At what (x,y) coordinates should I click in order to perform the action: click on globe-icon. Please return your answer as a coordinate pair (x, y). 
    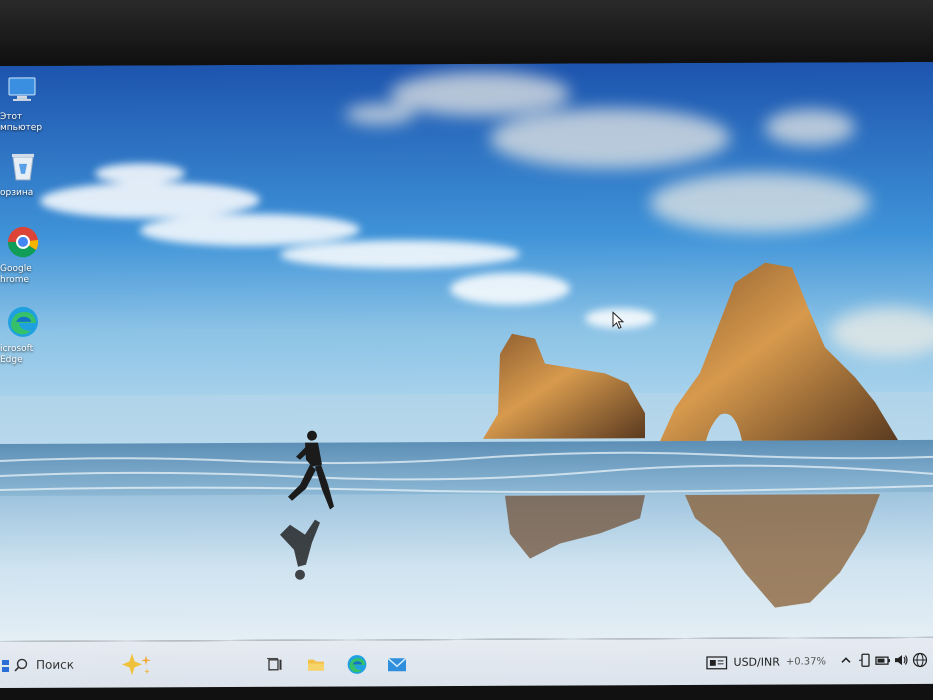
    Looking at the image, I should click on (920, 660).